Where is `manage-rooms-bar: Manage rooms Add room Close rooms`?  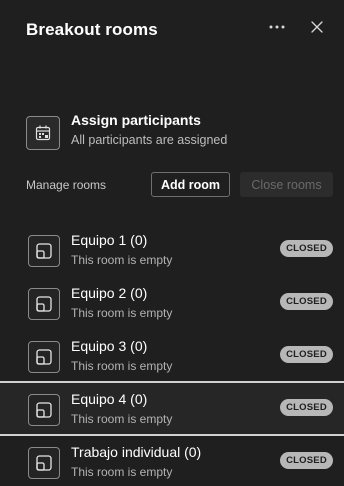
manage-rooms-bar: Manage rooms Add room Close rooms is located at coordinates (172, 185).